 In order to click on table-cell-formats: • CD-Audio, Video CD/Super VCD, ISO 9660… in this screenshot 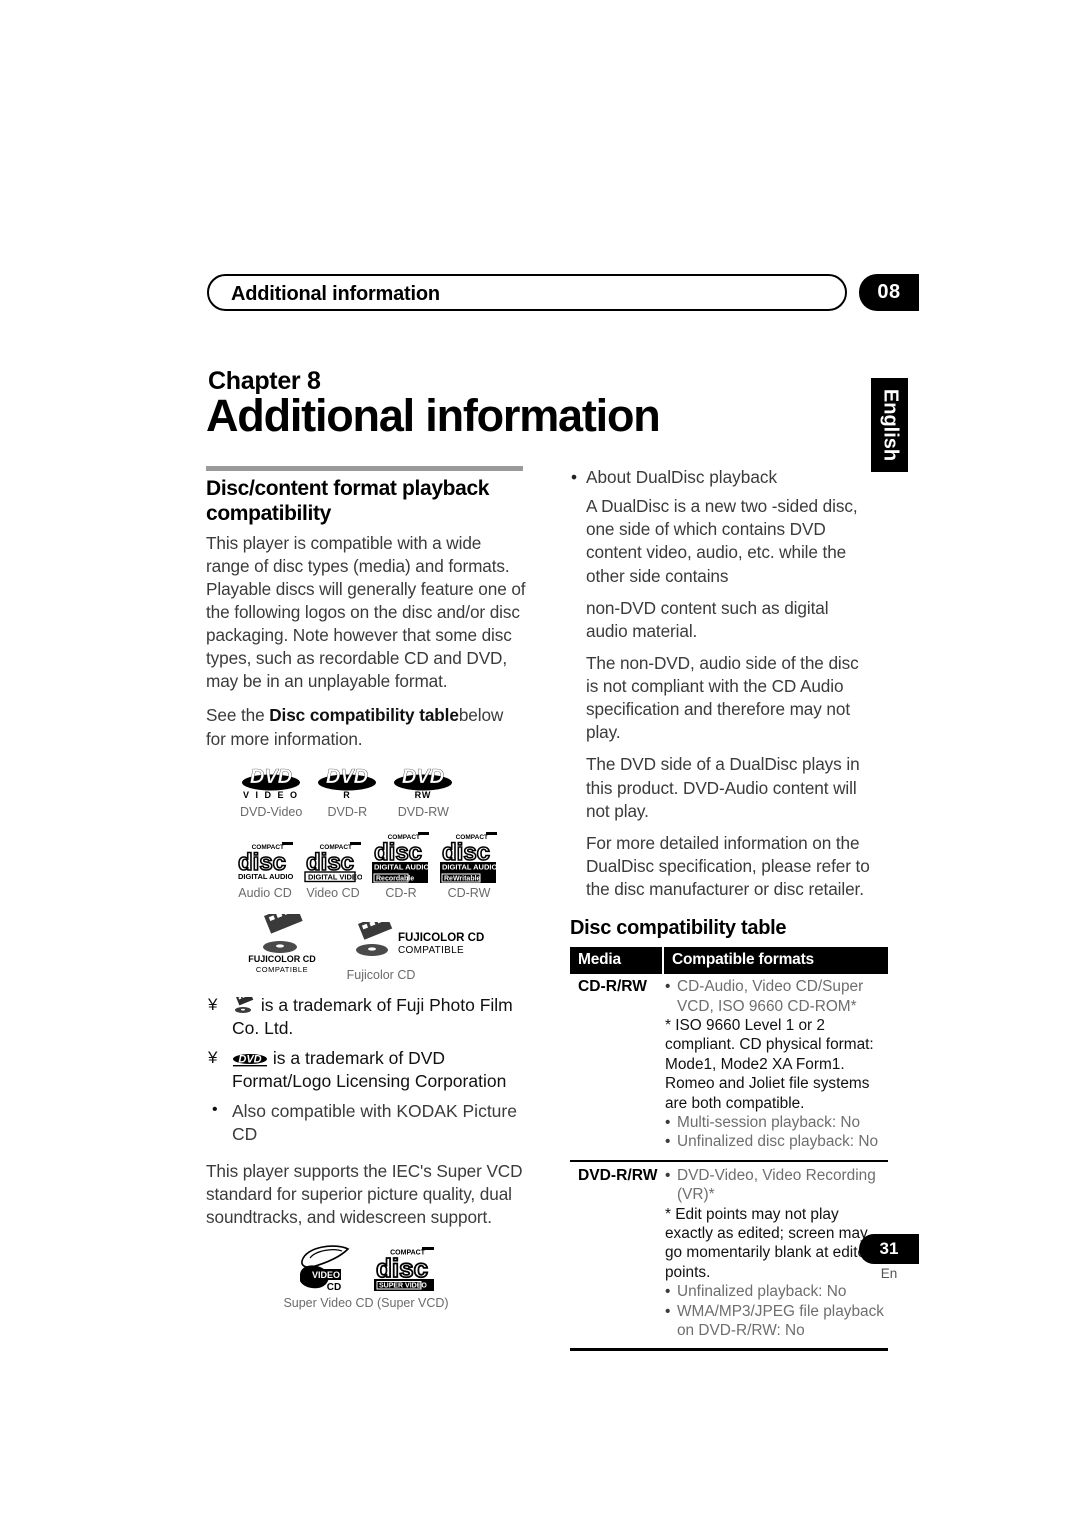, I will do `click(775, 1067)`.